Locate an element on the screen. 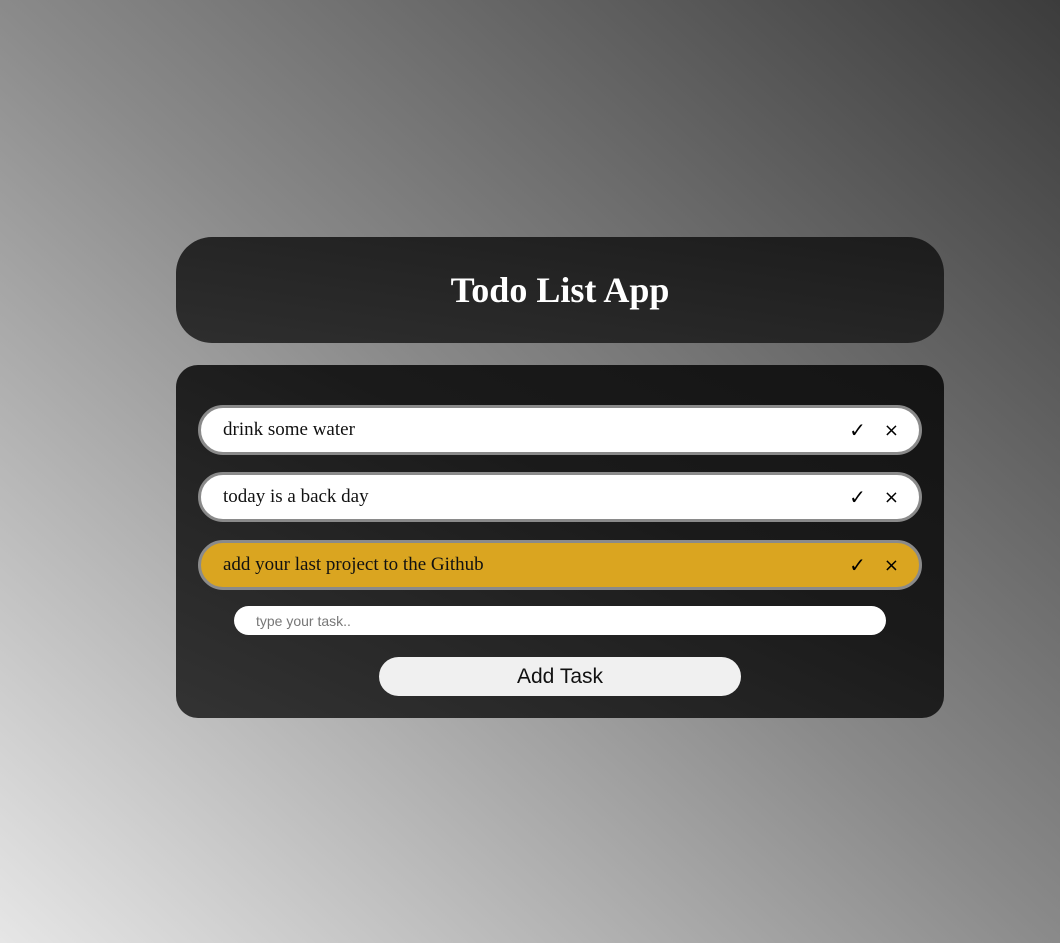 This screenshot has width=1060, height=943. task-item: drink some water ✓ × is located at coordinates (560, 430).